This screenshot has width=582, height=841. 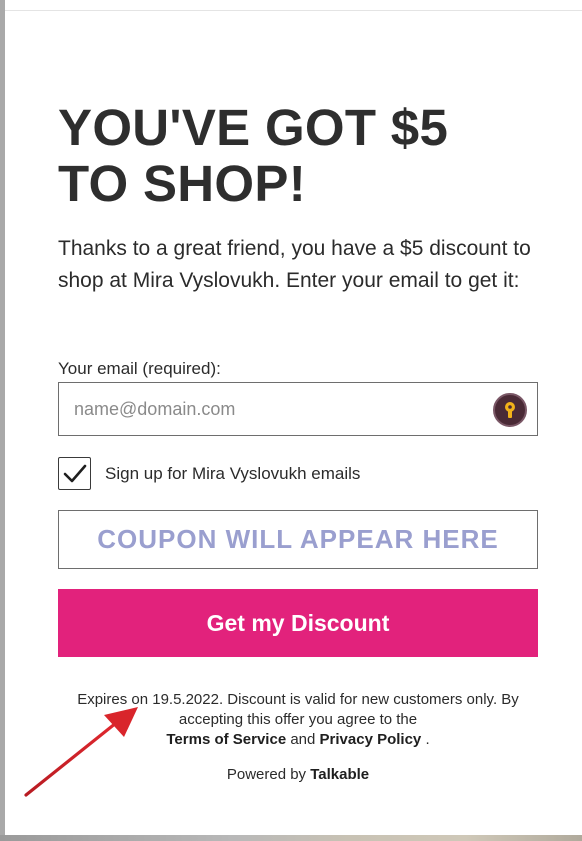 I want to click on red-arrow-annotation, so click(x=81, y=752).